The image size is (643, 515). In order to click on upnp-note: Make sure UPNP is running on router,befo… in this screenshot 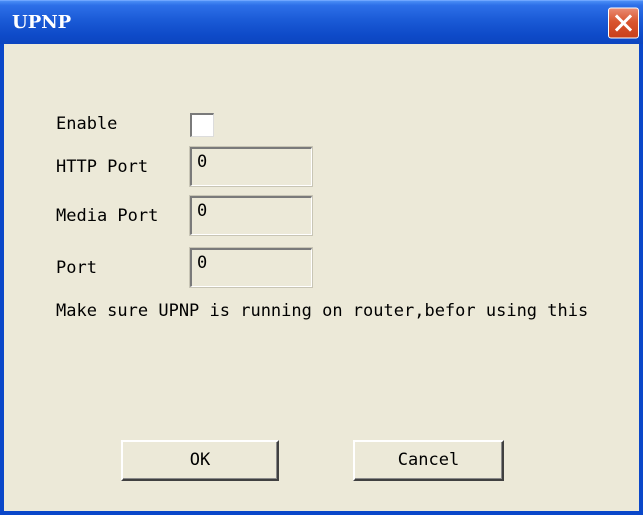, I will do `click(322, 311)`.